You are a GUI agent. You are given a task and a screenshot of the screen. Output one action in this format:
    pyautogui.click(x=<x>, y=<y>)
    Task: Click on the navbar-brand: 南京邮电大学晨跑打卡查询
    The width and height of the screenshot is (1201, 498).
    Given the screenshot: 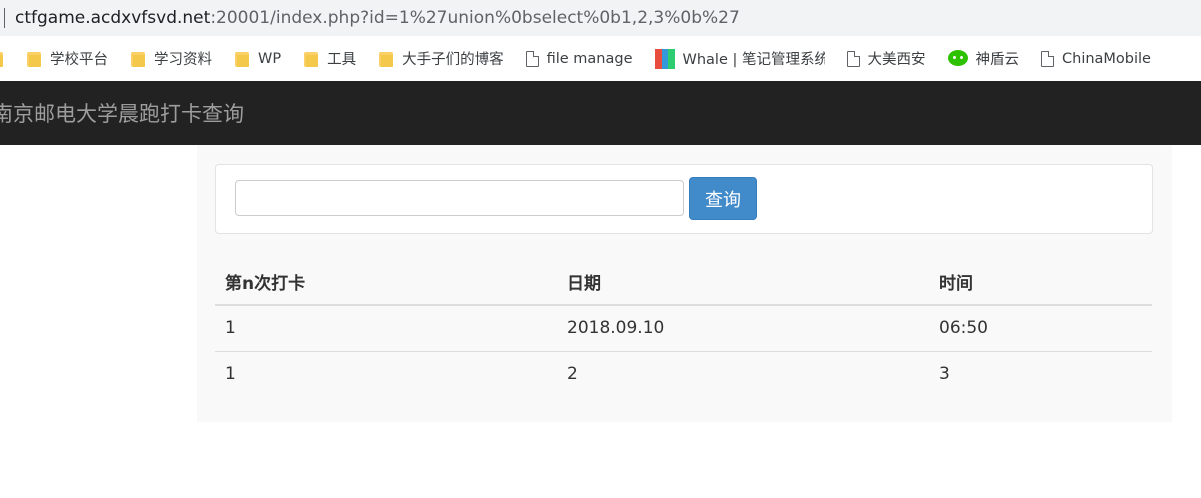 What is the action you would take?
    pyautogui.click(x=122, y=113)
    